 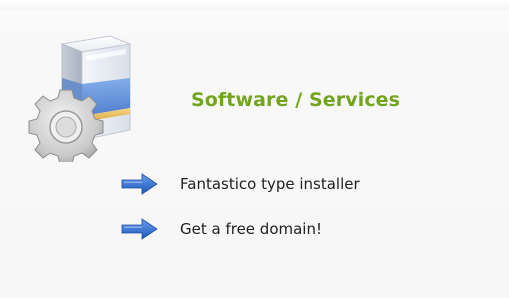 What do you see at coordinates (296, 100) in the screenshot?
I see `section-title: Software / Services` at bounding box center [296, 100].